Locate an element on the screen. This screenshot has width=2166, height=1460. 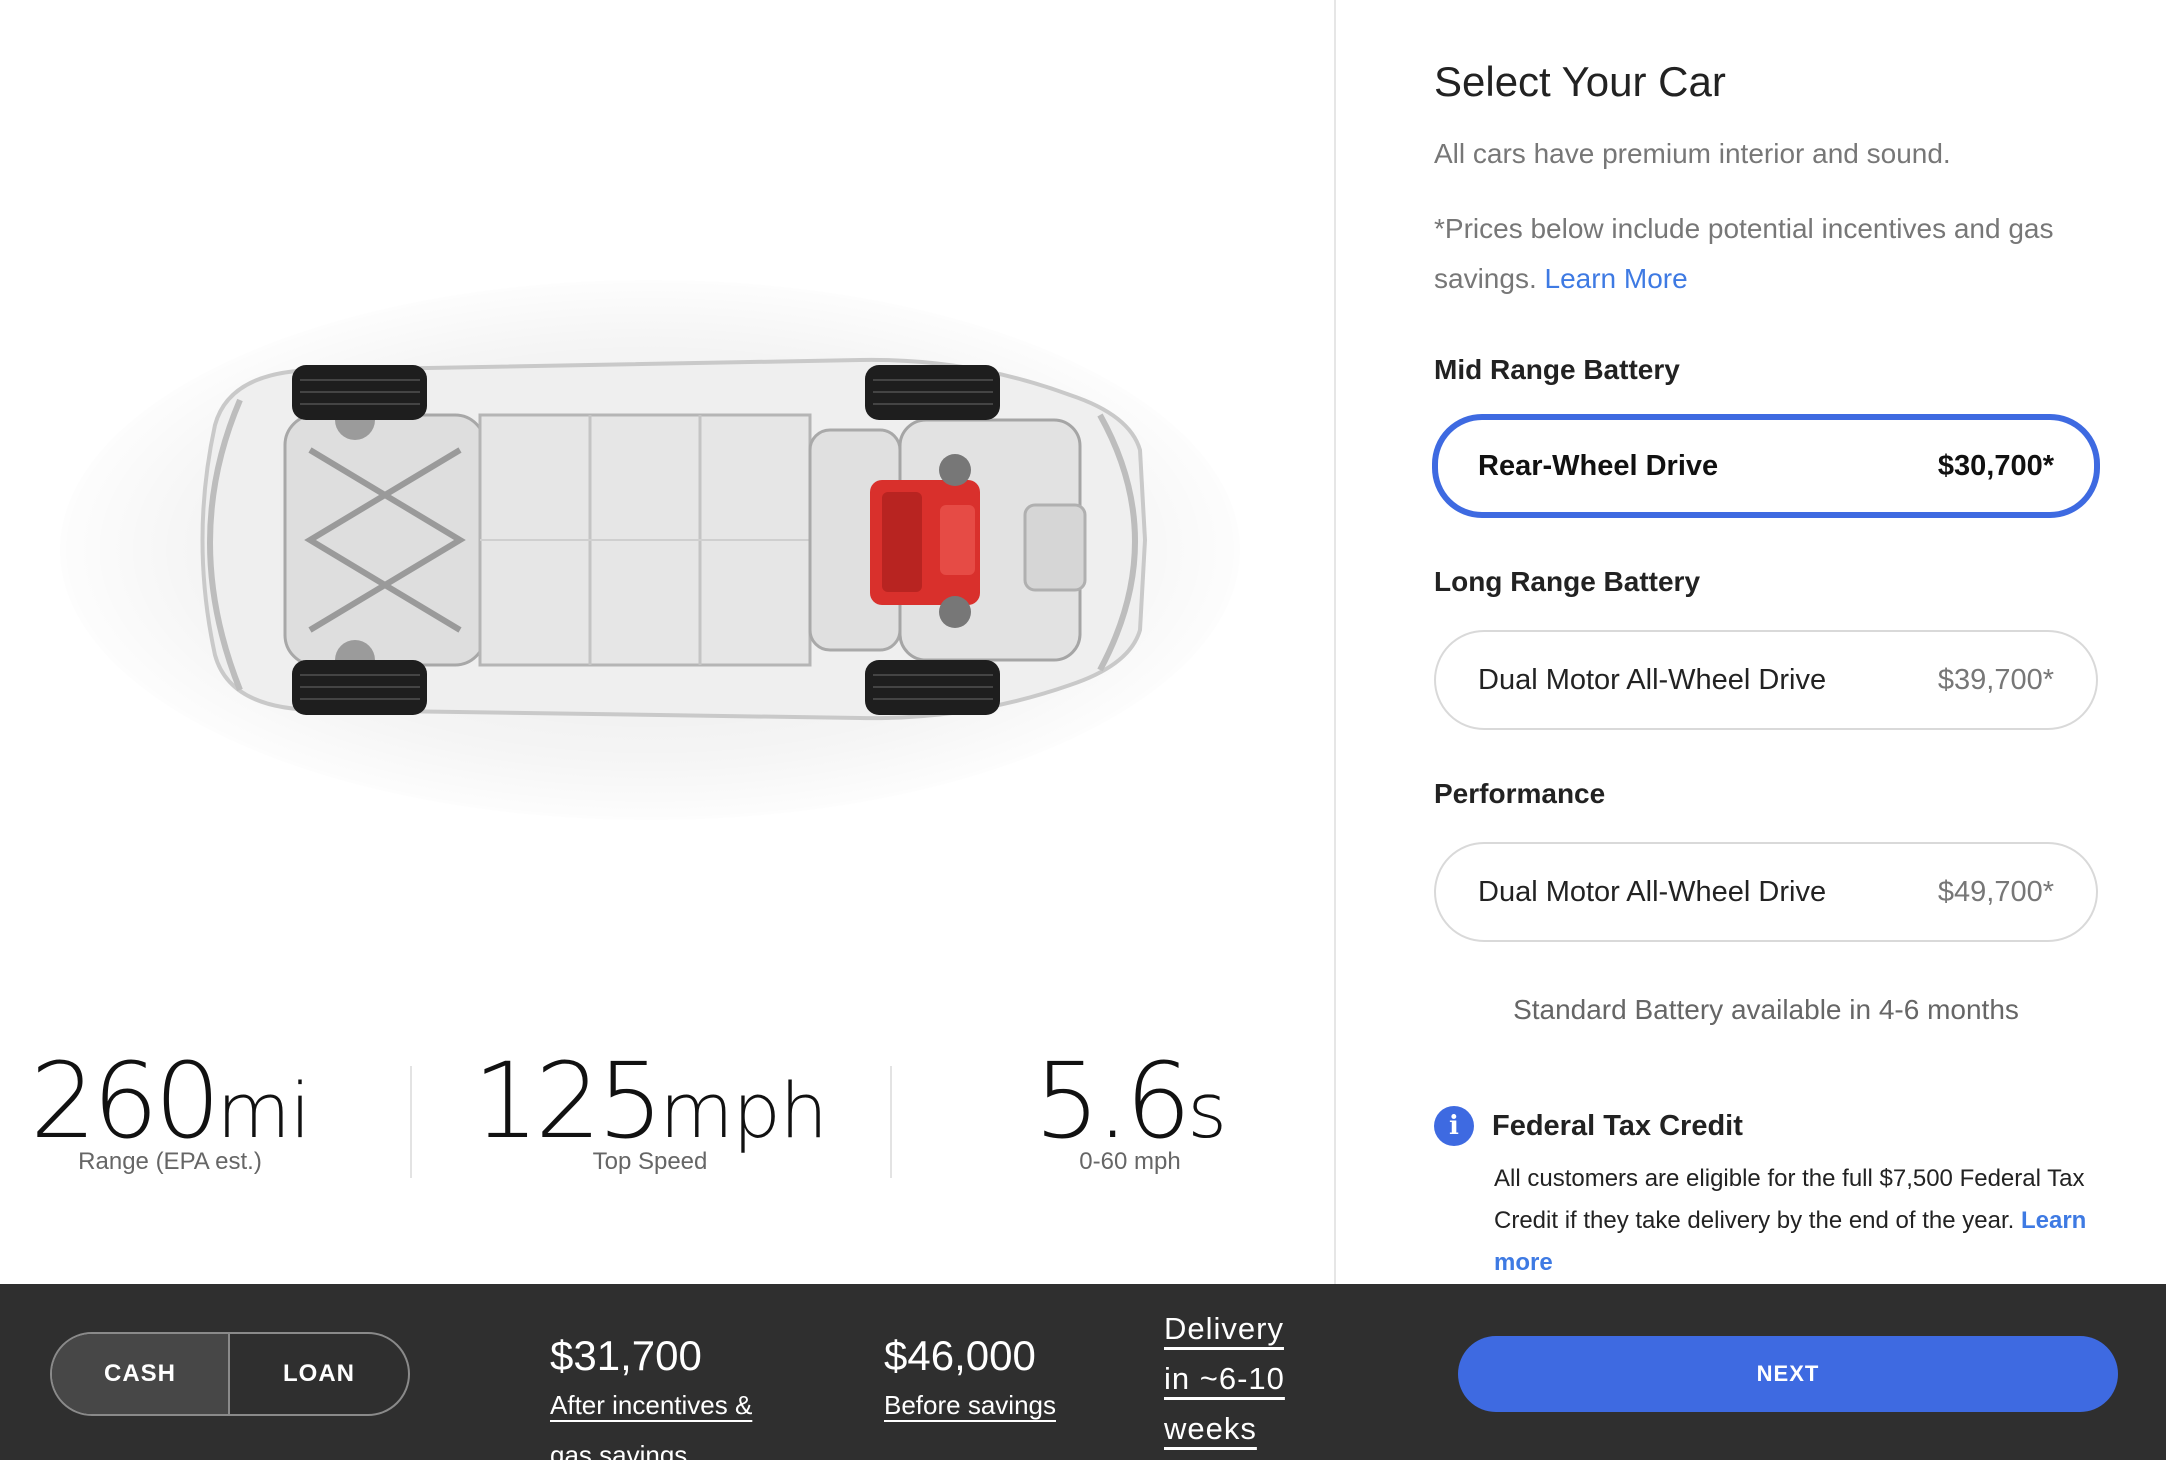
stat-top-speed: 125mph Top Speed is located at coordinates (650, 1108).